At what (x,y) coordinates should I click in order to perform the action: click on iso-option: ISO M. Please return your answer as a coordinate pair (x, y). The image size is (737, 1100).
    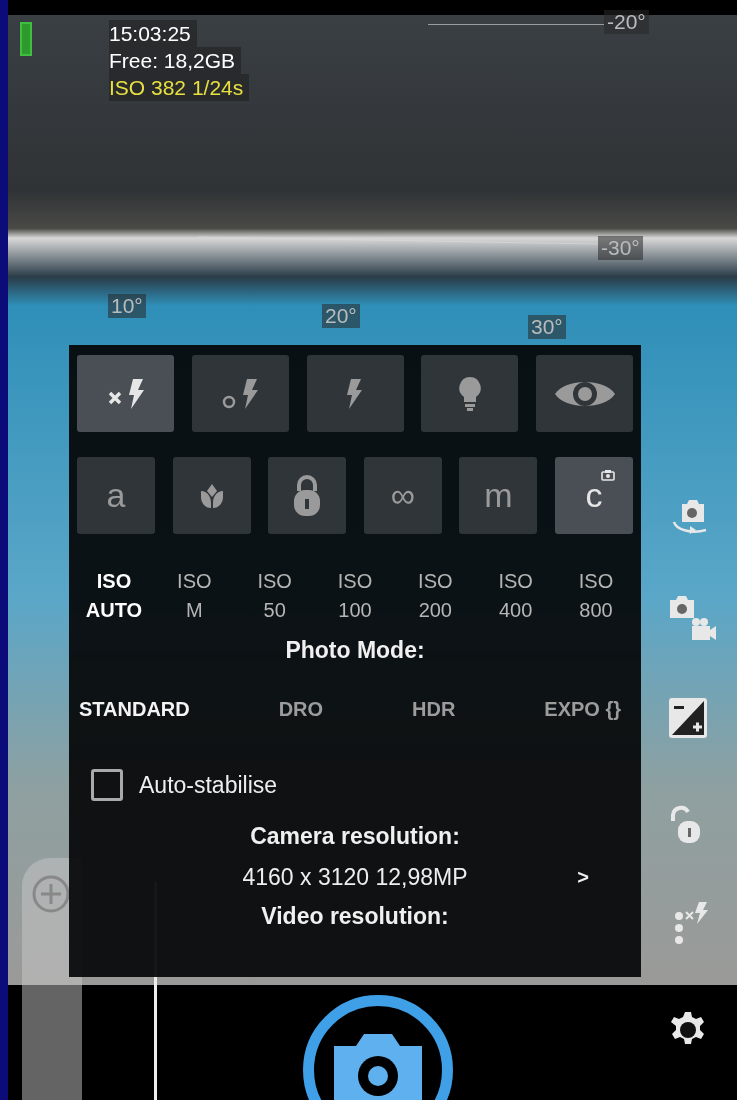
    Looking at the image, I should click on (194, 596).